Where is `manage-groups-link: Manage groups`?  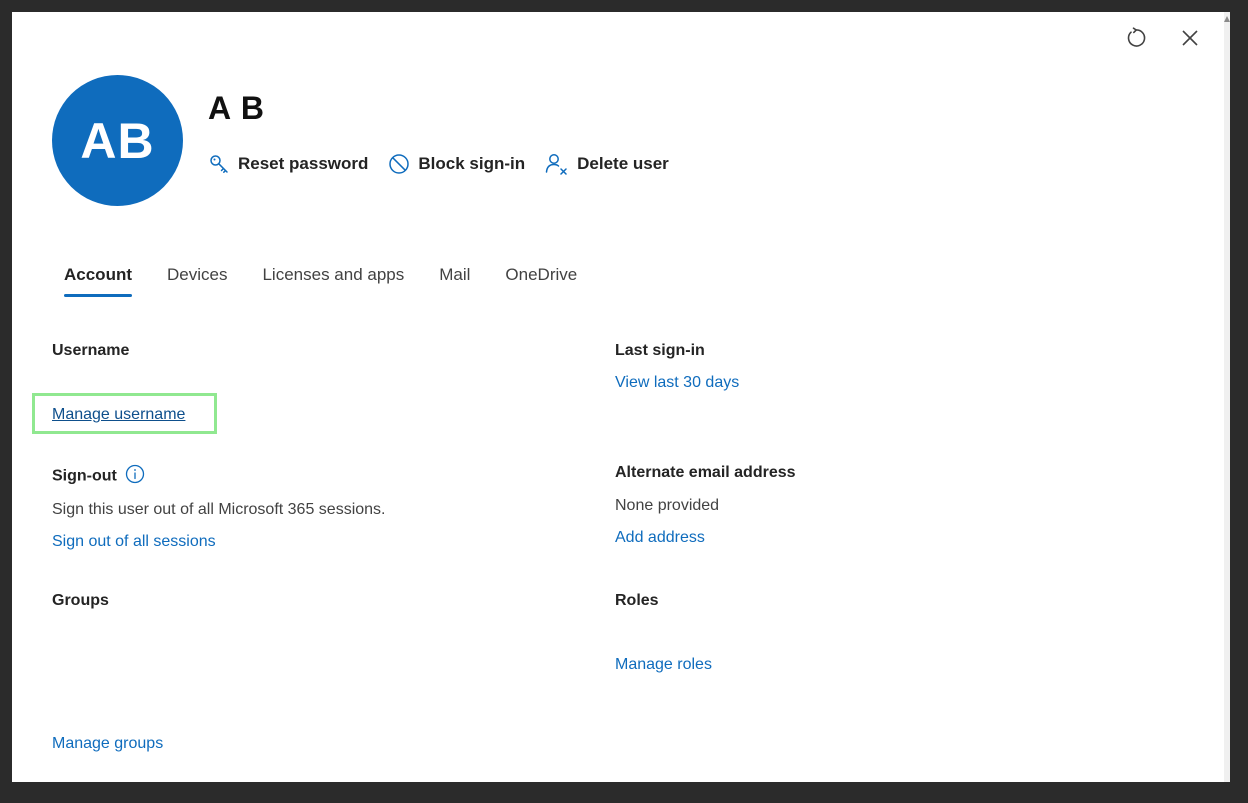
manage-groups-link: Manage groups is located at coordinates (107, 744).